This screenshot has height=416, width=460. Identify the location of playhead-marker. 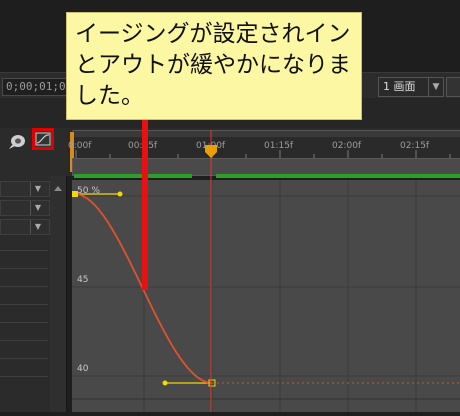
(211, 151).